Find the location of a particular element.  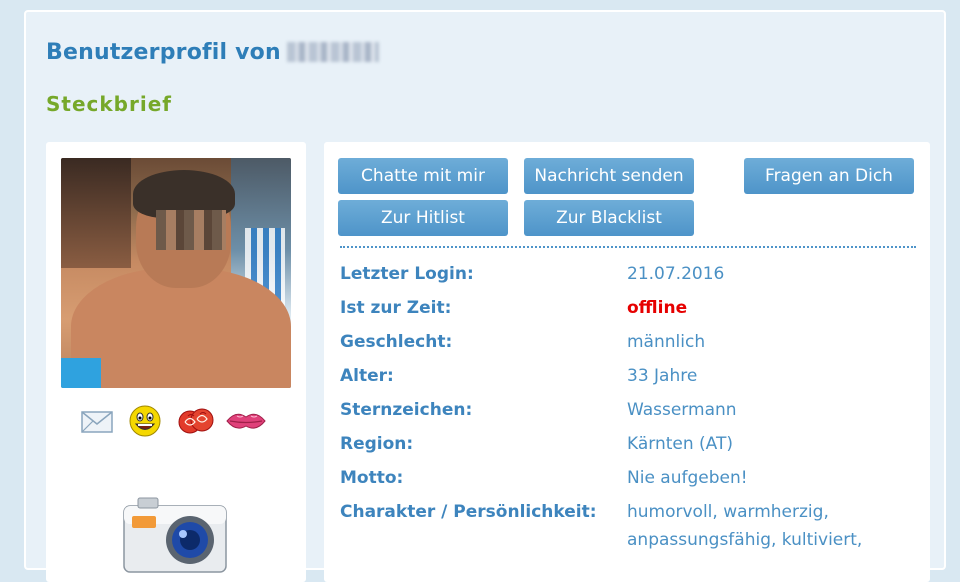

detail-label: Region: is located at coordinates (377, 444).